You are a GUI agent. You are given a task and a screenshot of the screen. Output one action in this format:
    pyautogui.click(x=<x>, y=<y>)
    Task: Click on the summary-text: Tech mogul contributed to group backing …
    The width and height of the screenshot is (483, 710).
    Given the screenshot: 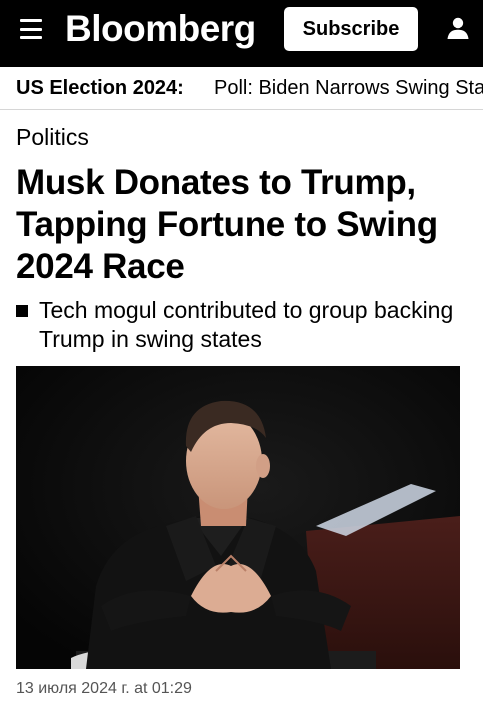 What is the action you would take?
    pyautogui.click(x=246, y=324)
    